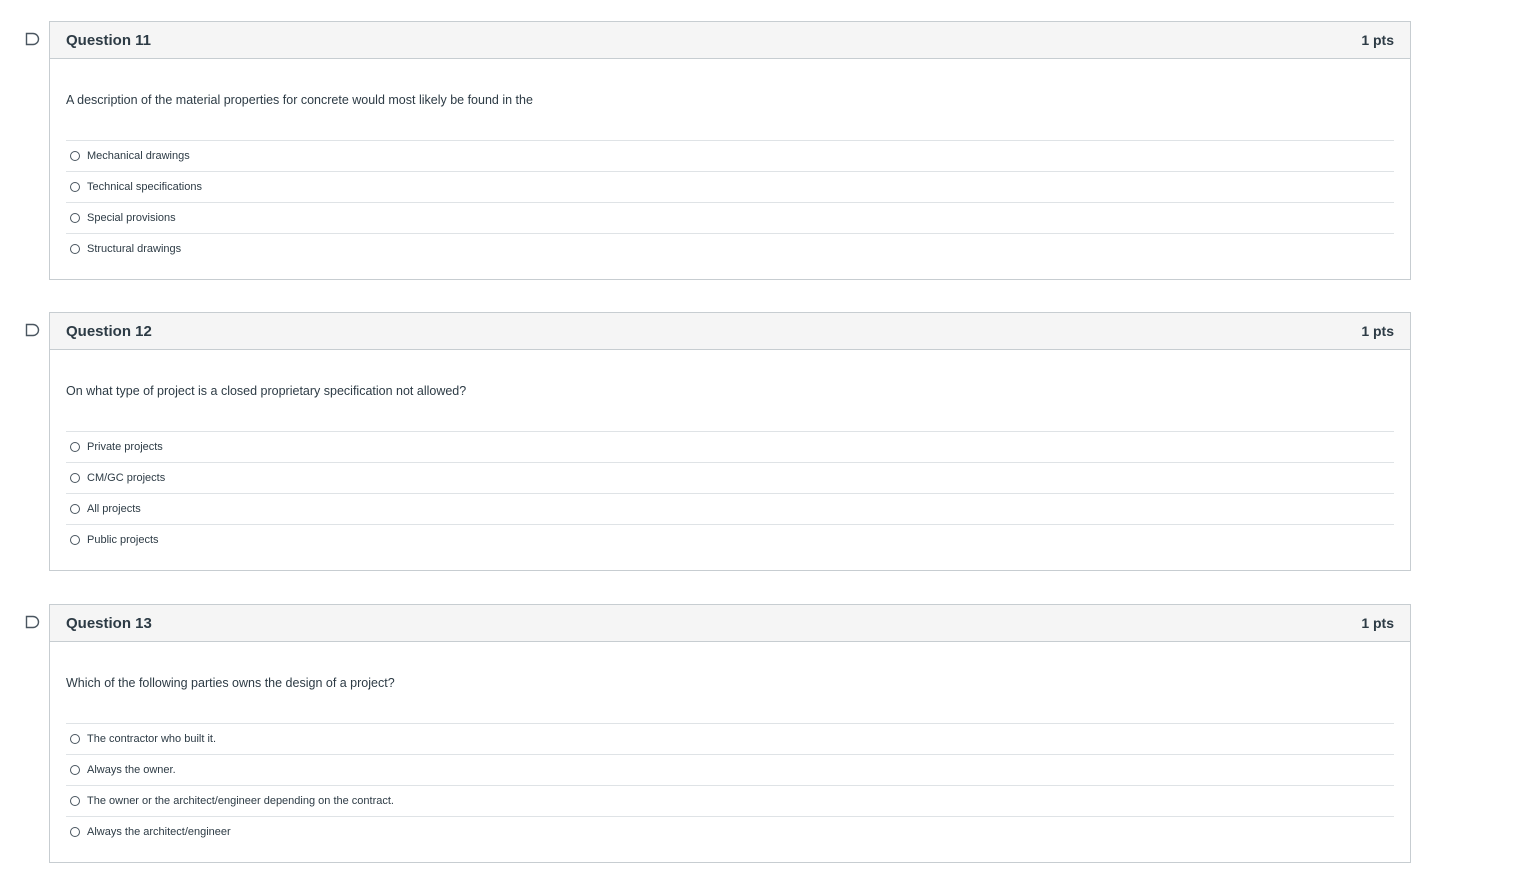  Describe the element at coordinates (730, 40) in the screenshot. I see `question-header: Question 11 1 pts` at that location.